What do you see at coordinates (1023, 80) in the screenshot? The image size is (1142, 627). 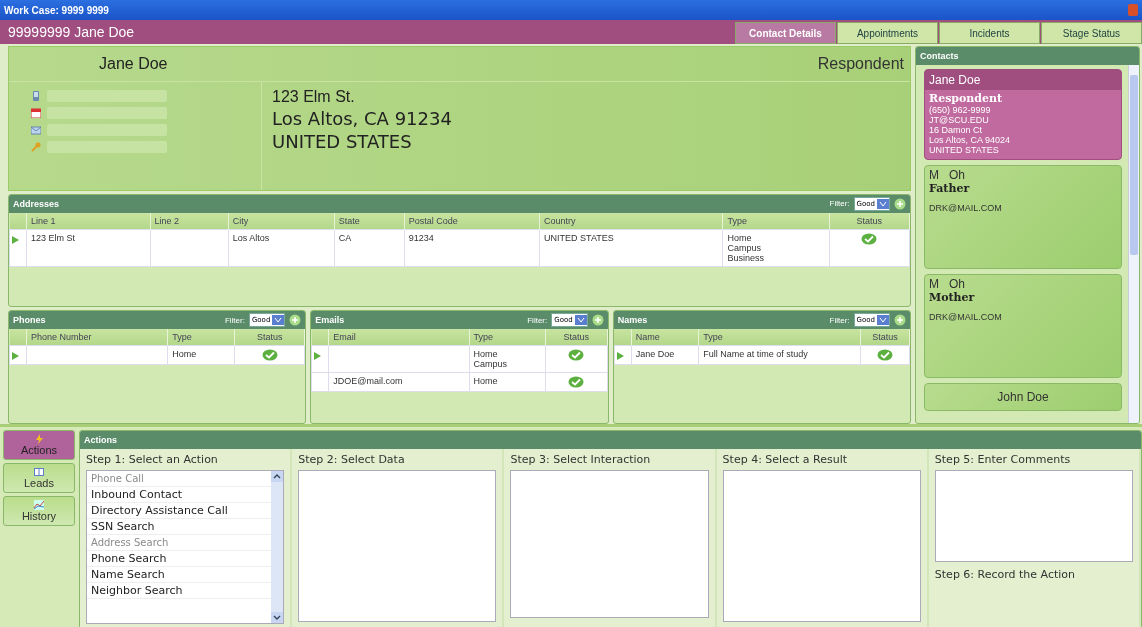 I see `contact-name: Jane Doe` at bounding box center [1023, 80].